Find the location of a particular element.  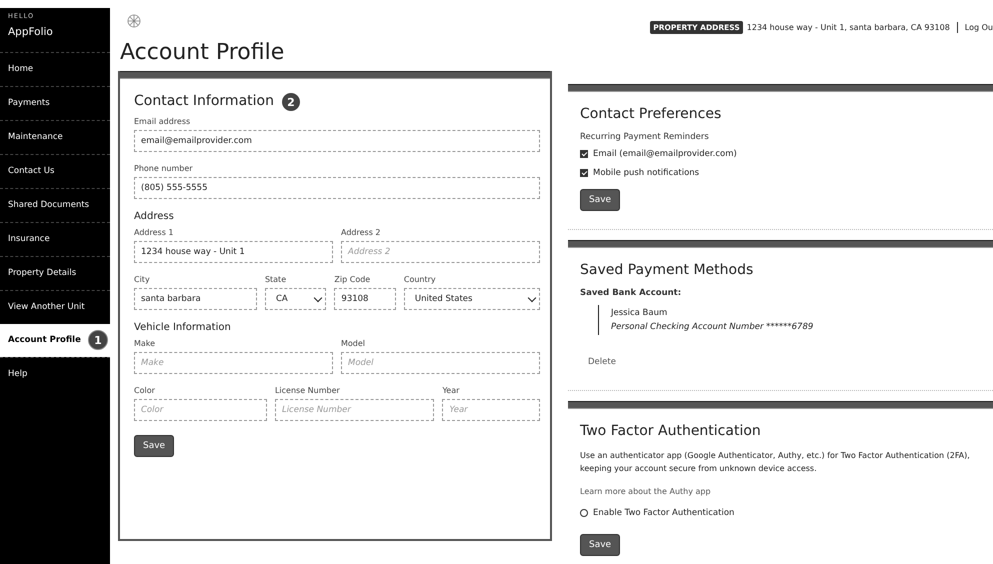

field-label: State is located at coordinates (276, 279).